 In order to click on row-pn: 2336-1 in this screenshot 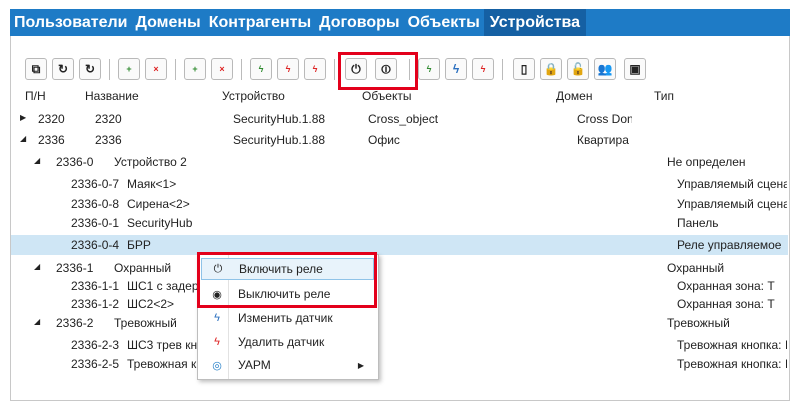, I will do `click(75, 268)`.